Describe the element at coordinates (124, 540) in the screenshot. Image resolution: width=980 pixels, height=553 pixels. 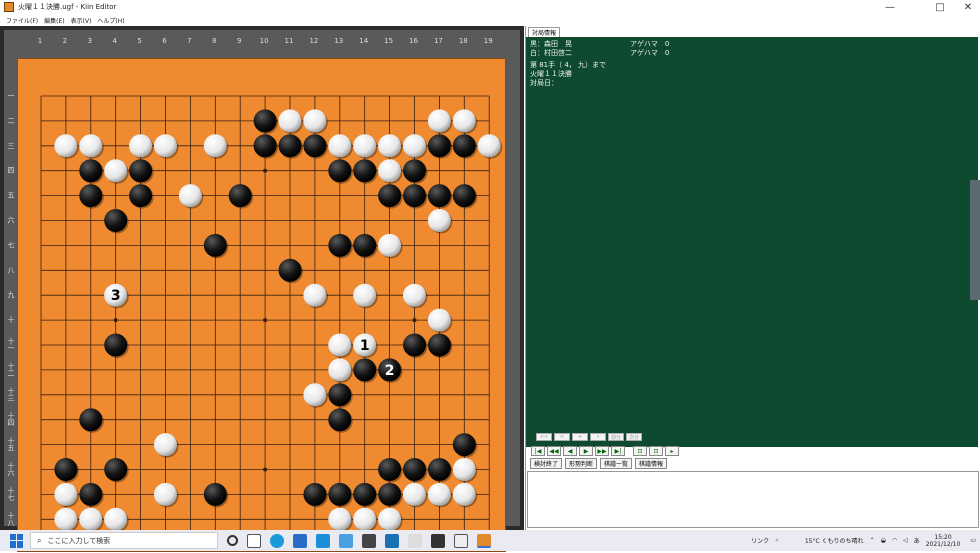
I see `taskbar-search: ⌕ ここに入力して検索` at that location.